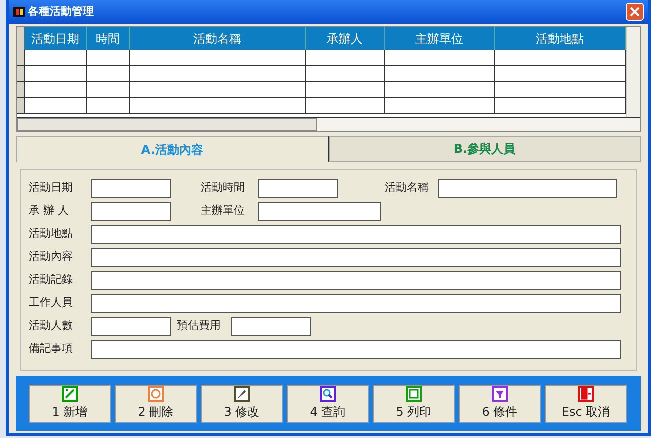  What do you see at coordinates (199, 326) in the screenshot?
I see `field-label: 預估費用` at bounding box center [199, 326].